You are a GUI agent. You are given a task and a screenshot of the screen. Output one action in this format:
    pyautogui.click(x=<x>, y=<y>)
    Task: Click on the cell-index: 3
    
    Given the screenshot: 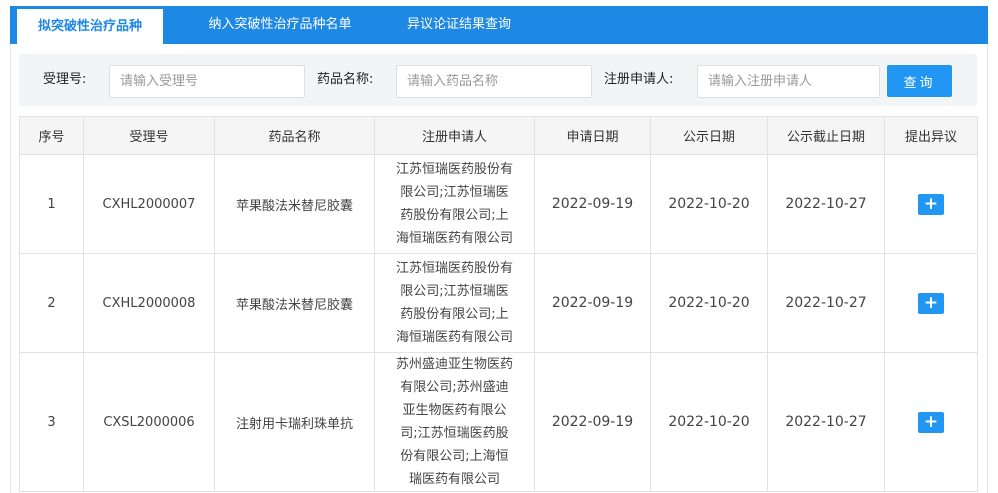 What is the action you would take?
    pyautogui.click(x=51, y=422)
    